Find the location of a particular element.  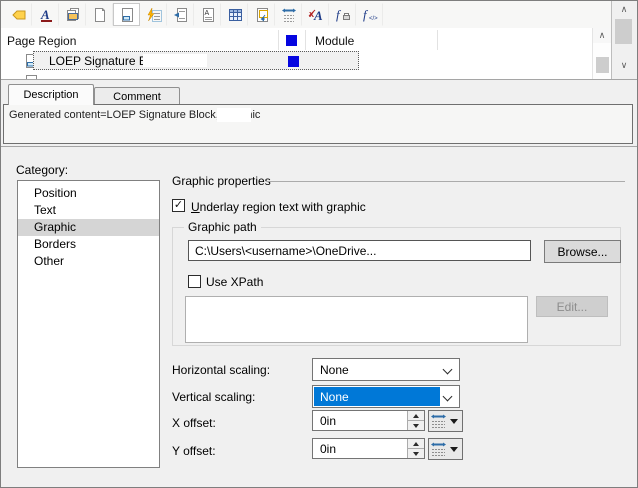

category-item-text: Text is located at coordinates (88, 210).